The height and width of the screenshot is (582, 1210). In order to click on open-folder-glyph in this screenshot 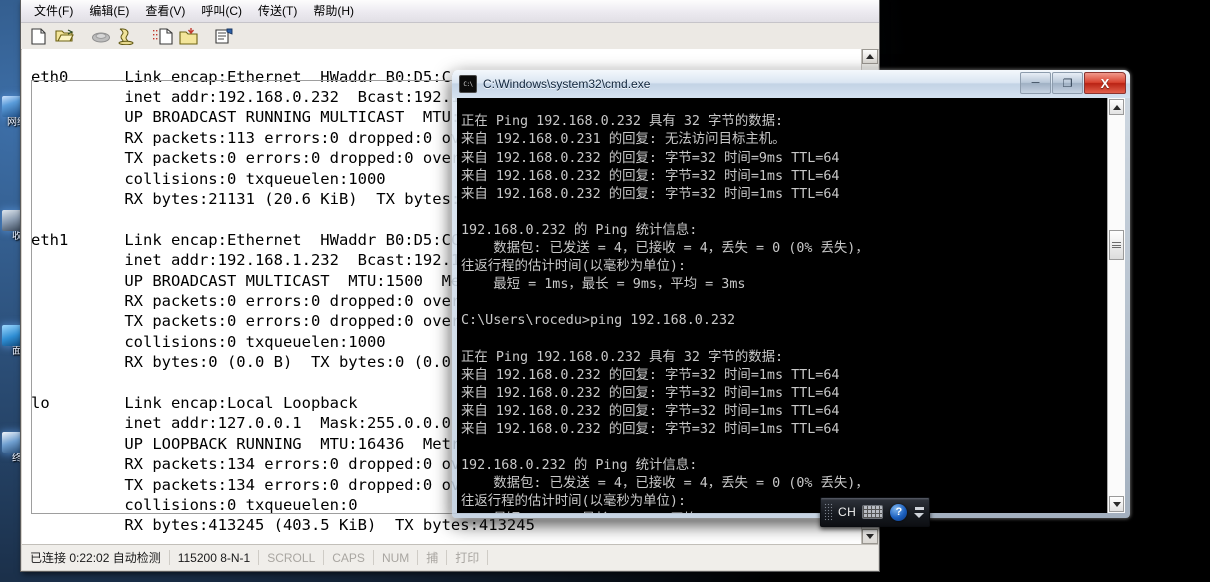, I will do `click(64, 35)`.